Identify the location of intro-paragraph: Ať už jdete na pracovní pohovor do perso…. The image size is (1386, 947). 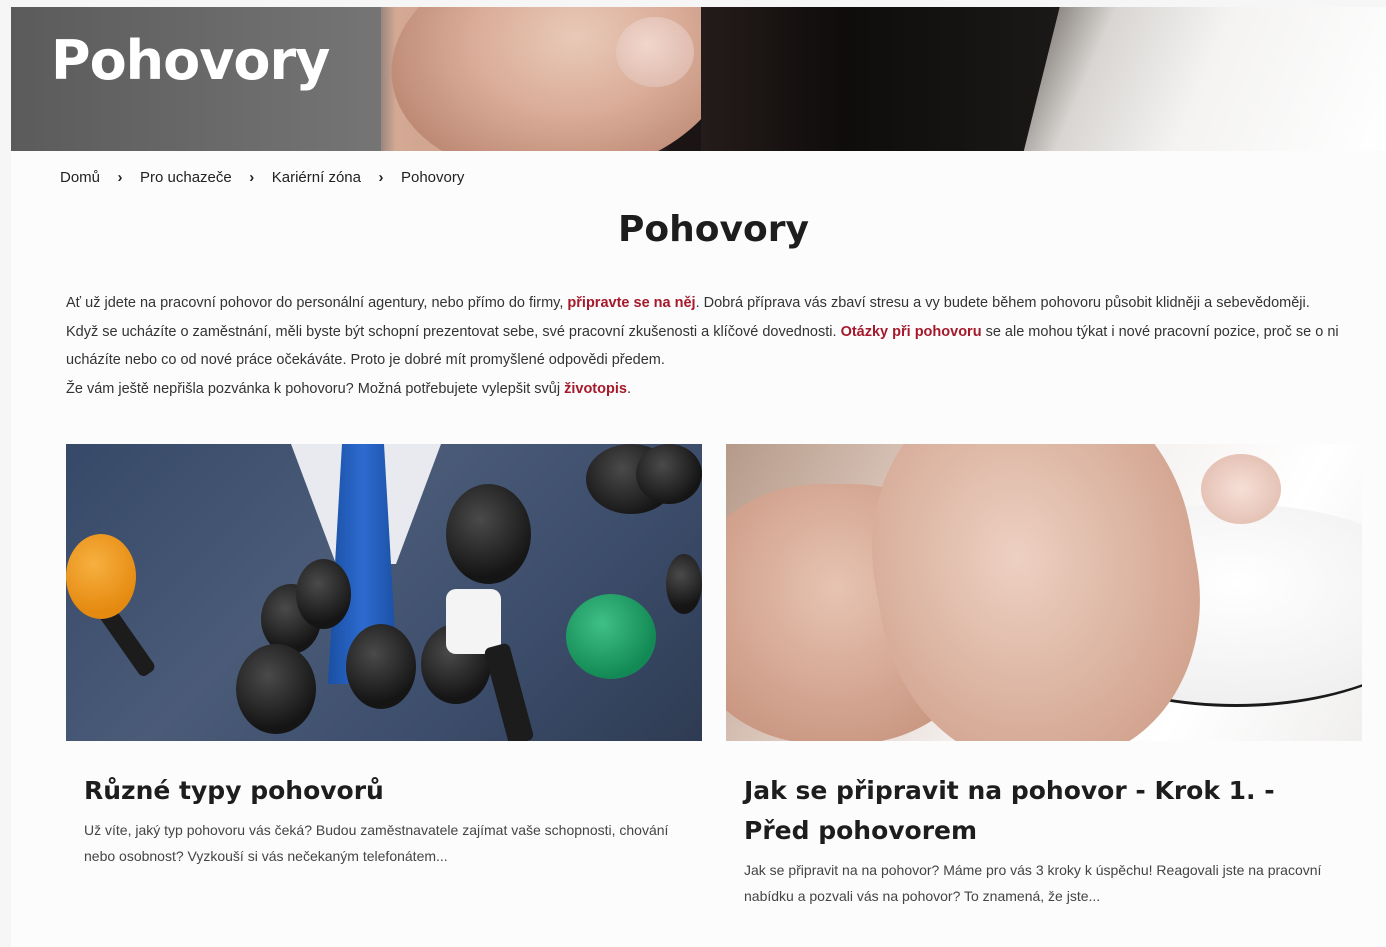
(711, 303).